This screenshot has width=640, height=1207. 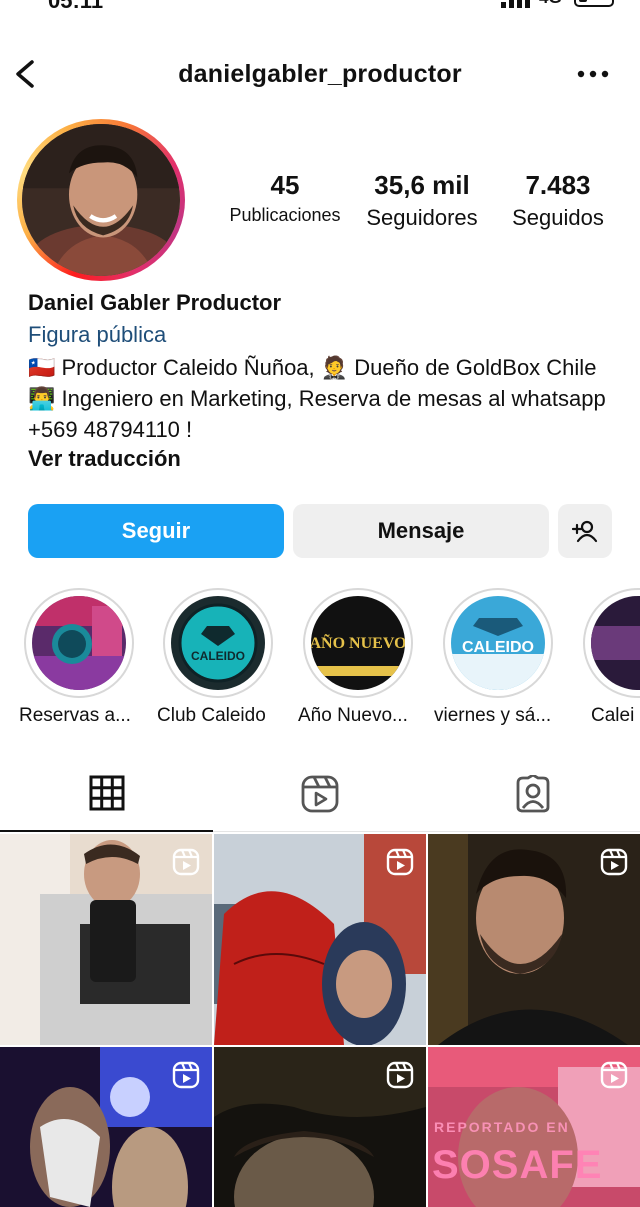 What do you see at coordinates (593, 74) in the screenshot?
I see `more-options-icon` at bounding box center [593, 74].